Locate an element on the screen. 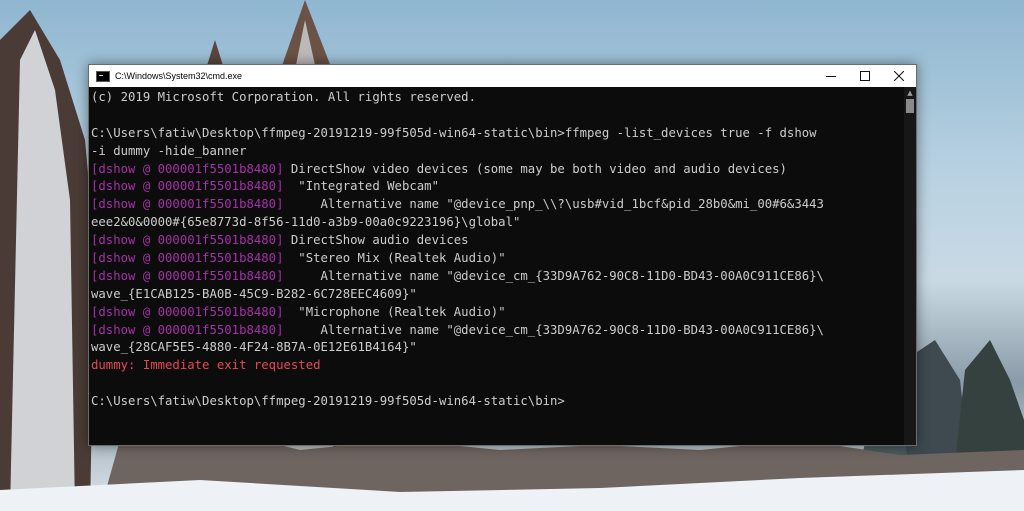 The image size is (1024, 511). close-icon is located at coordinates (899, 76).